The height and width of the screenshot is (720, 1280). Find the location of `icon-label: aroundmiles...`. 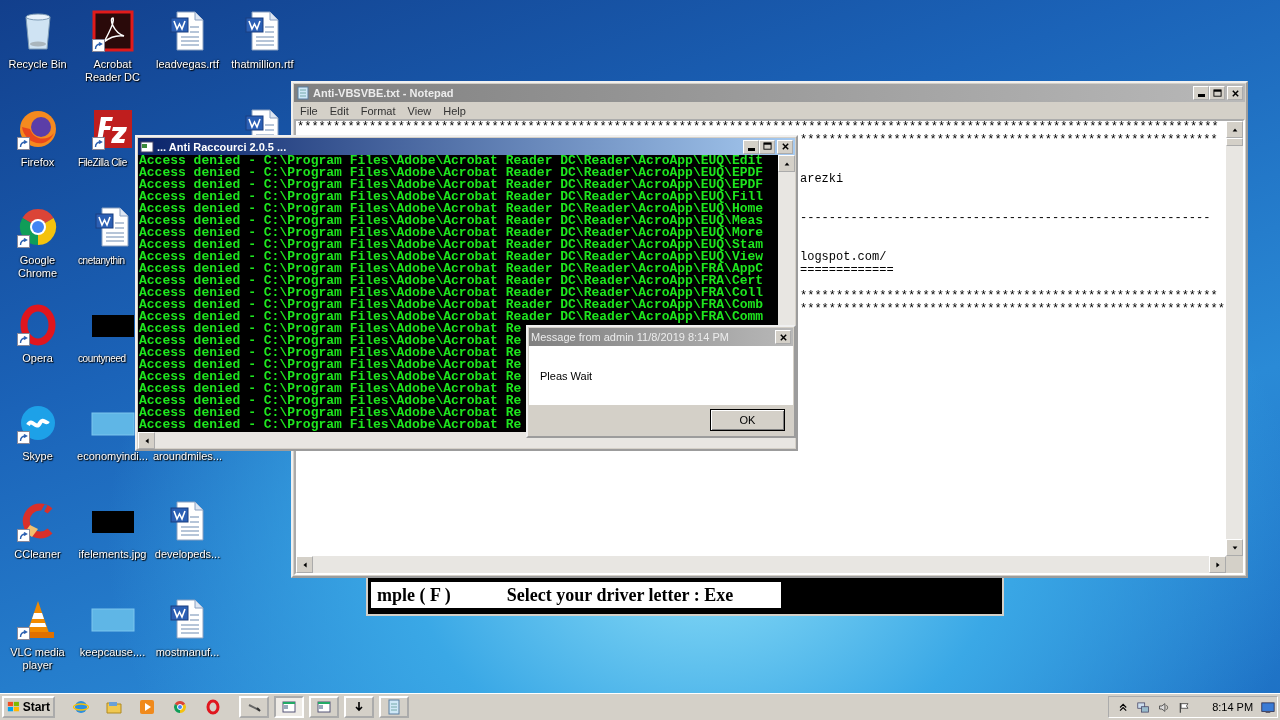

icon-label: aroundmiles... is located at coordinates (187, 456).